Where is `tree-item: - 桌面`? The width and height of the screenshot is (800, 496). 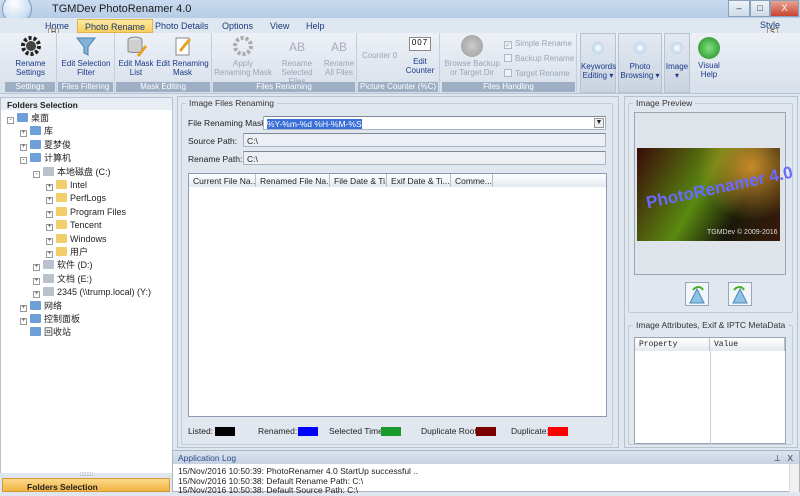 tree-item: - 桌面 is located at coordinates (28, 118).